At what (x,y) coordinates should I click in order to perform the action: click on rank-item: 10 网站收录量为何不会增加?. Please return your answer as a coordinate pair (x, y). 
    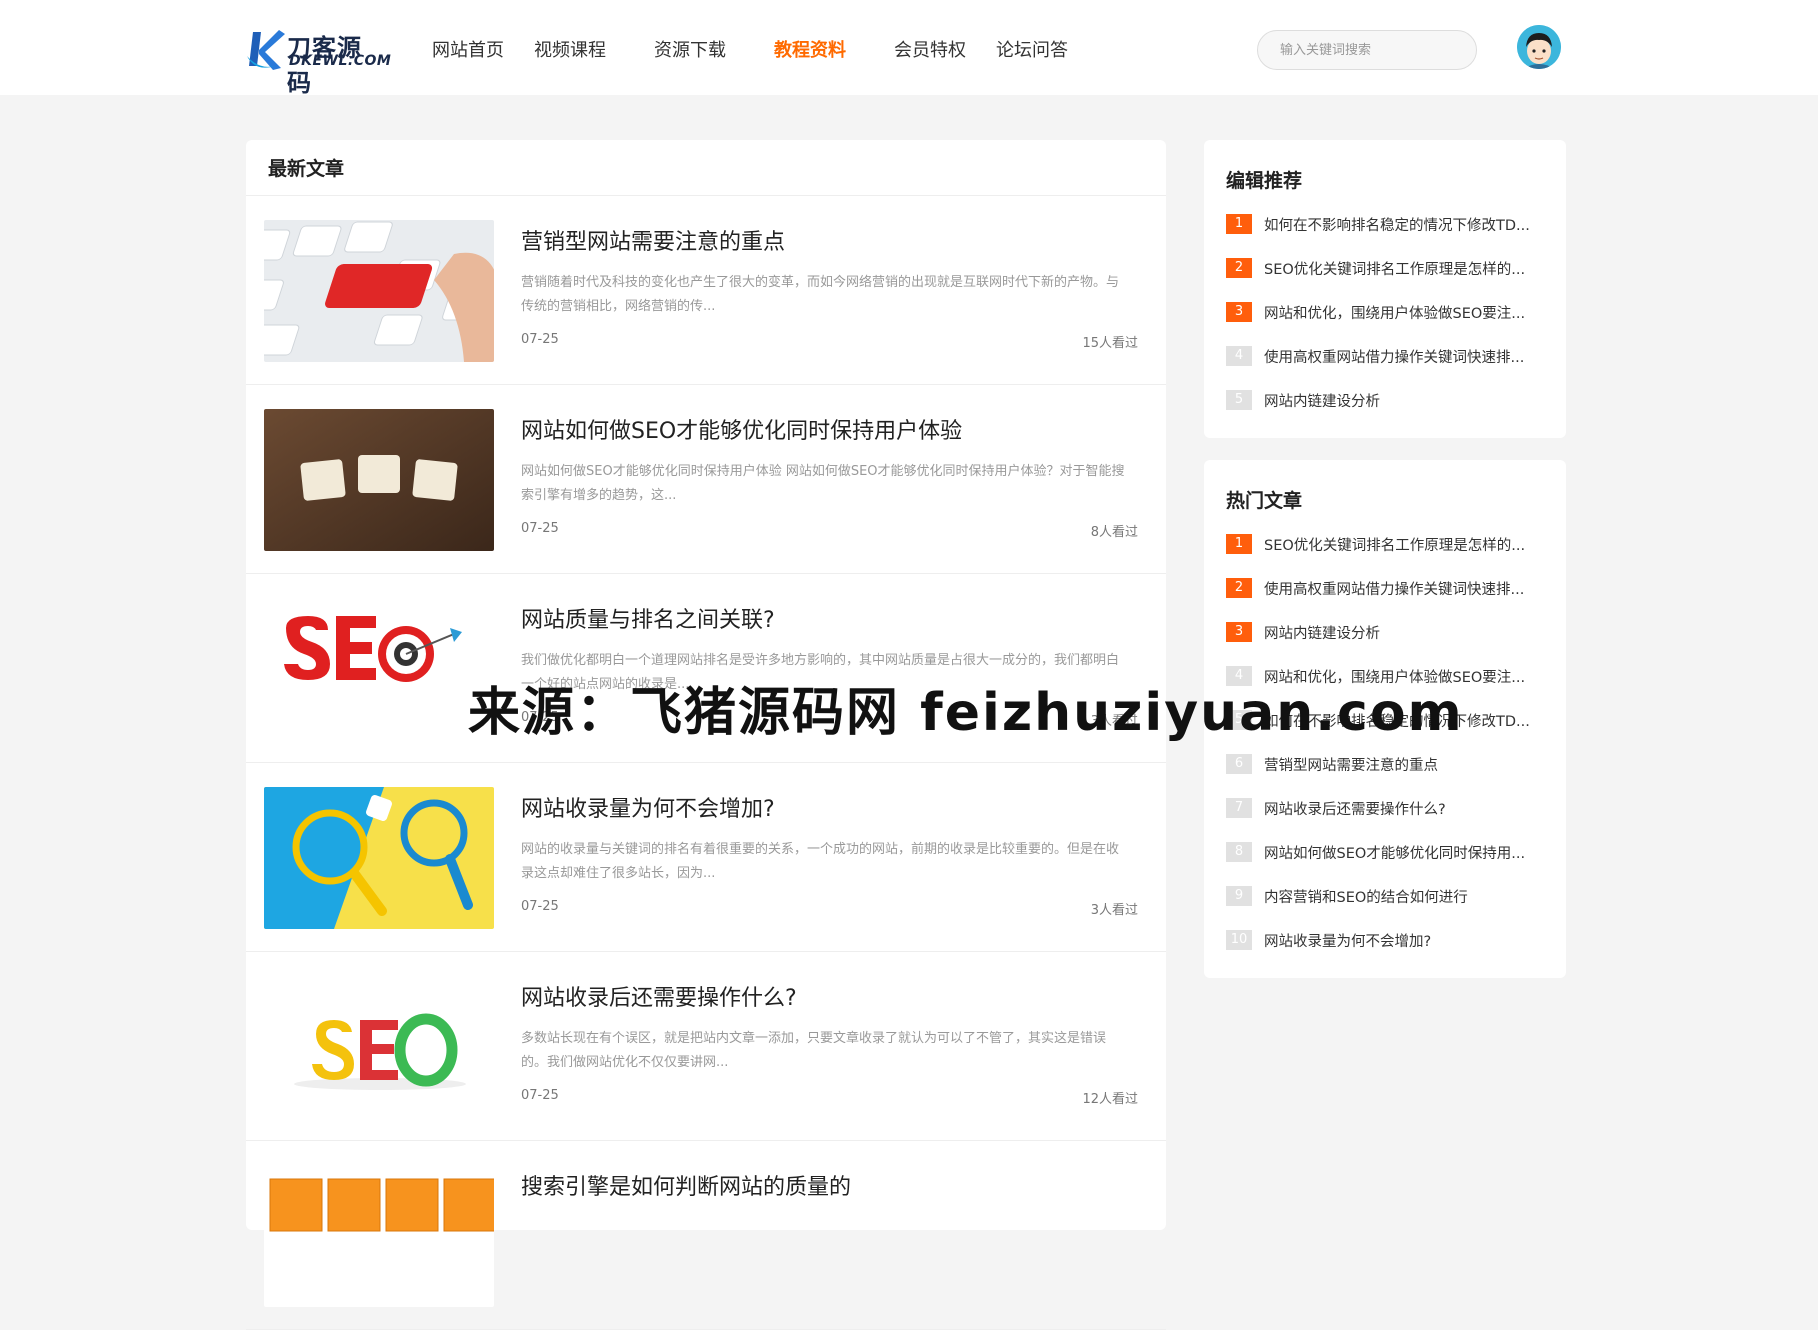
    Looking at the image, I should click on (1391, 940).